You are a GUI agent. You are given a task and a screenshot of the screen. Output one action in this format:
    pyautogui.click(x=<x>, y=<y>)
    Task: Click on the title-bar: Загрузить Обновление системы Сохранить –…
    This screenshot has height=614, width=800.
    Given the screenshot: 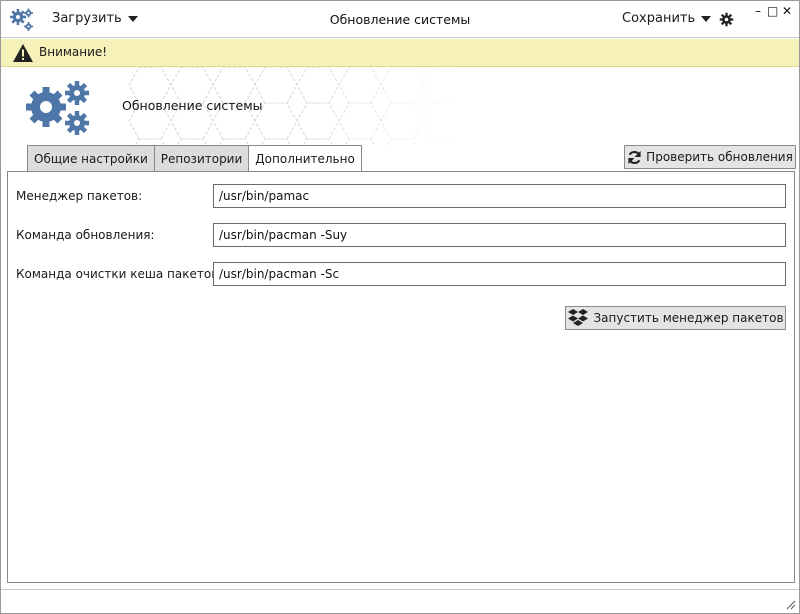 What is the action you would take?
    pyautogui.click(x=400, y=19)
    